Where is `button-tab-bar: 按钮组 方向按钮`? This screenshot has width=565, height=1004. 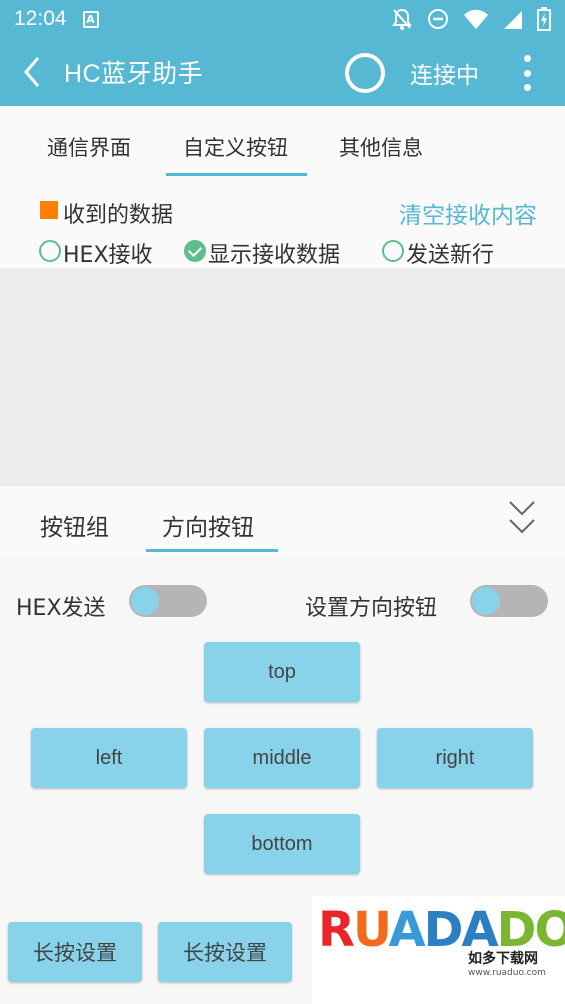
button-tab-bar: 按钮组 方向按钮 is located at coordinates (282, 521).